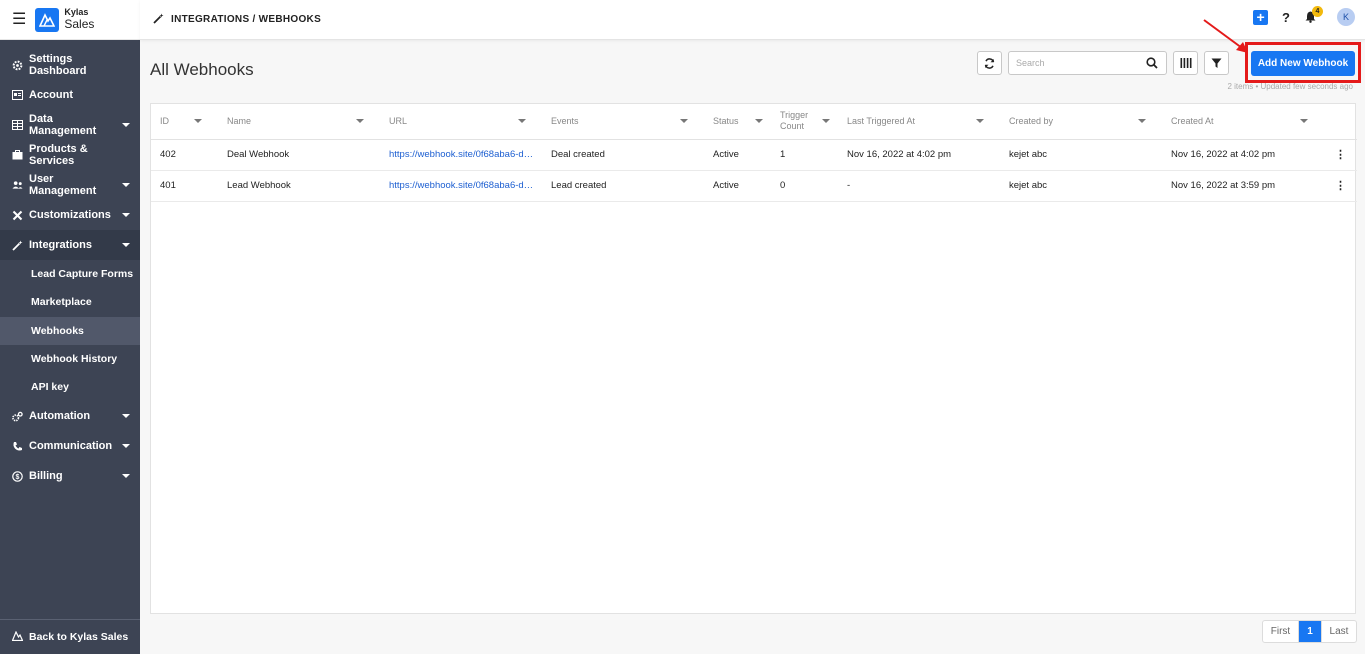  I want to click on help-icon: ?, so click(1286, 17).